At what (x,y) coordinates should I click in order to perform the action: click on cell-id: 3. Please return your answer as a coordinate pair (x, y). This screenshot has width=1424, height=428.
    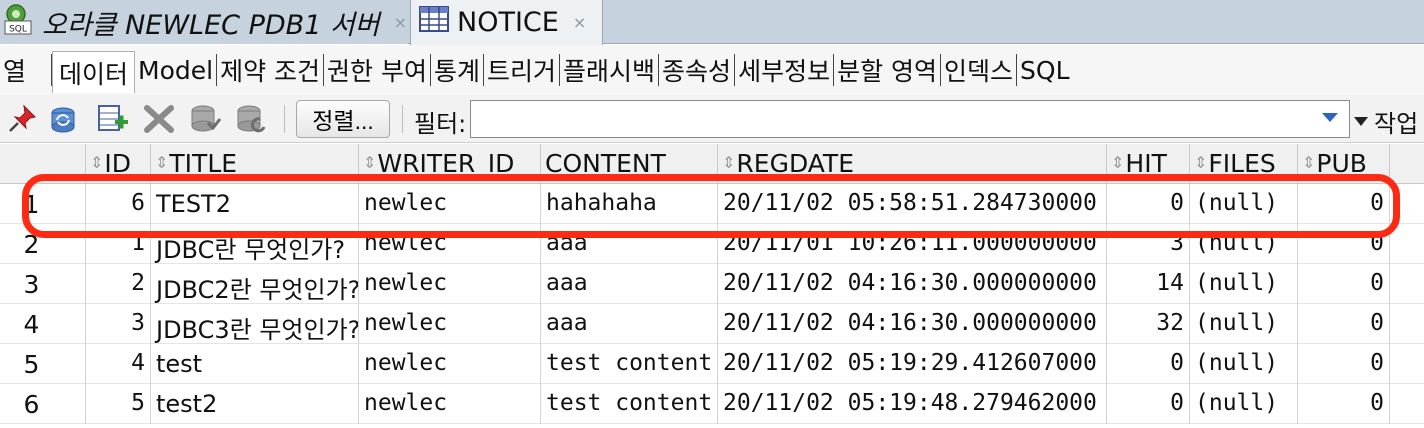
    Looking at the image, I should click on (118, 324).